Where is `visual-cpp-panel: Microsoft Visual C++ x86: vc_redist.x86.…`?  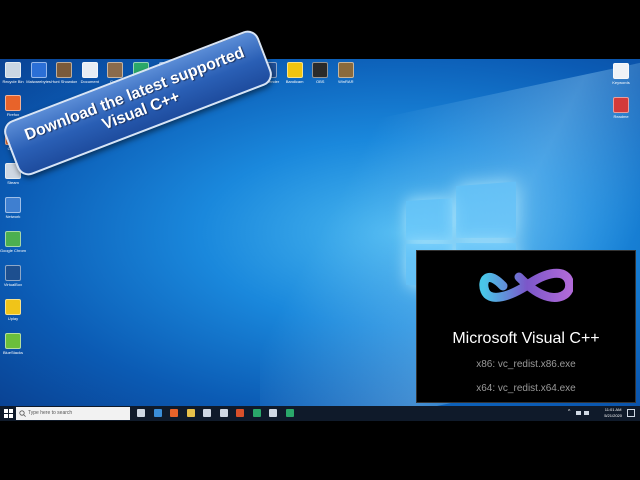
visual-cpp-panel: Microsoft Visual C++ x86: vc_redist.x86.… is located at coordinates (526, 326).